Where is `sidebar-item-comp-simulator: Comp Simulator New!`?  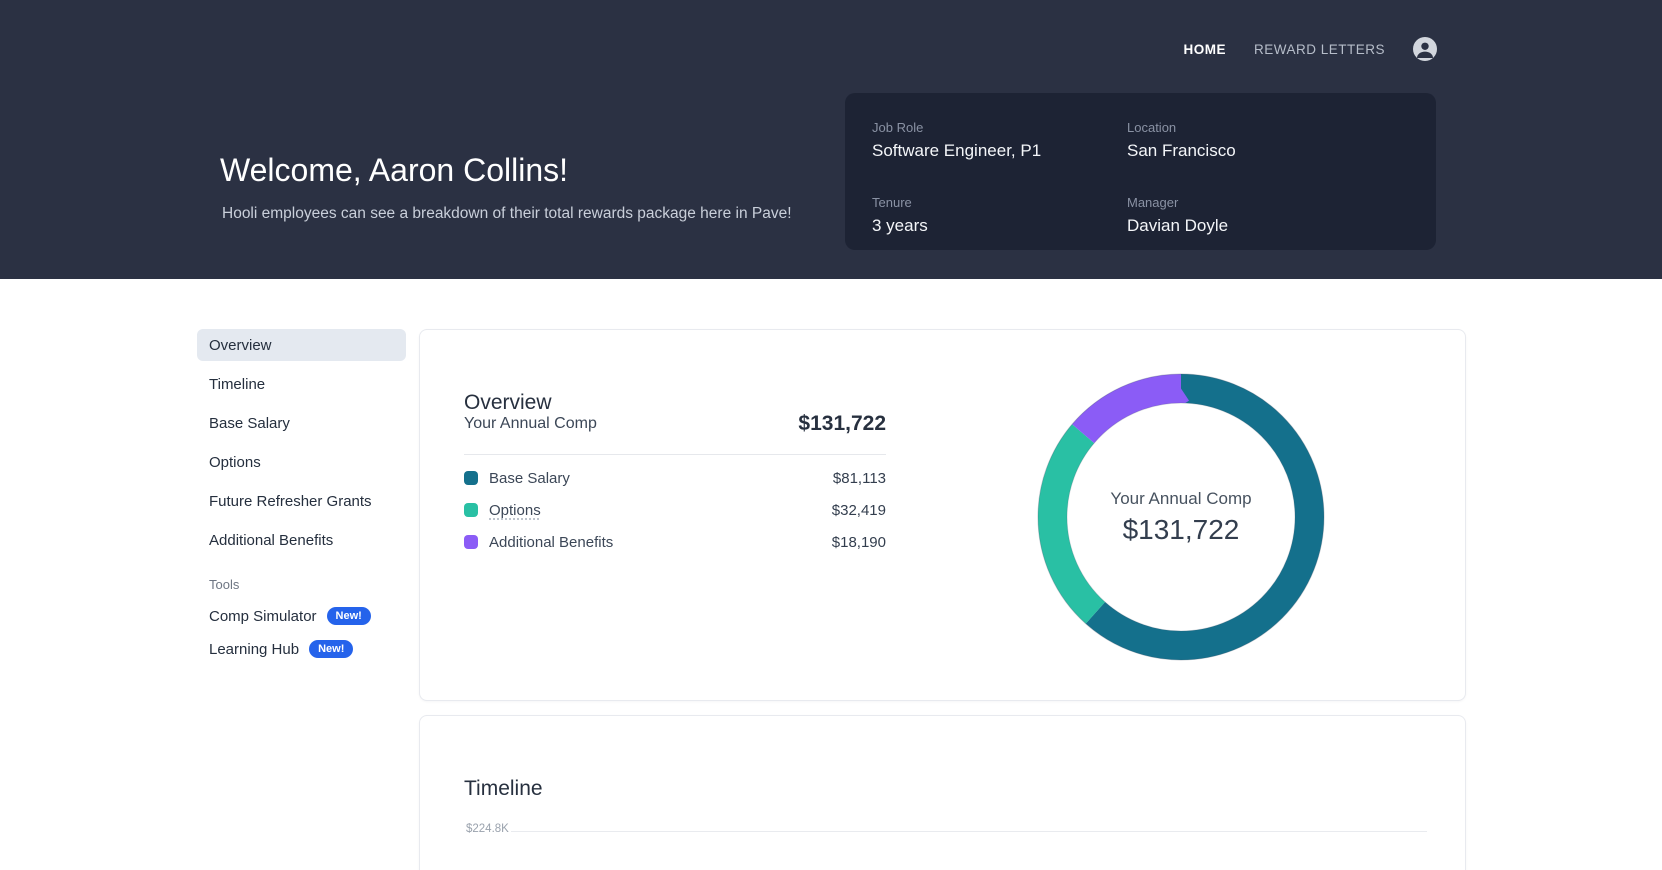
sidebar-item-comp-simulator: Comp Simulator New! is located at coordinates (301, 616).